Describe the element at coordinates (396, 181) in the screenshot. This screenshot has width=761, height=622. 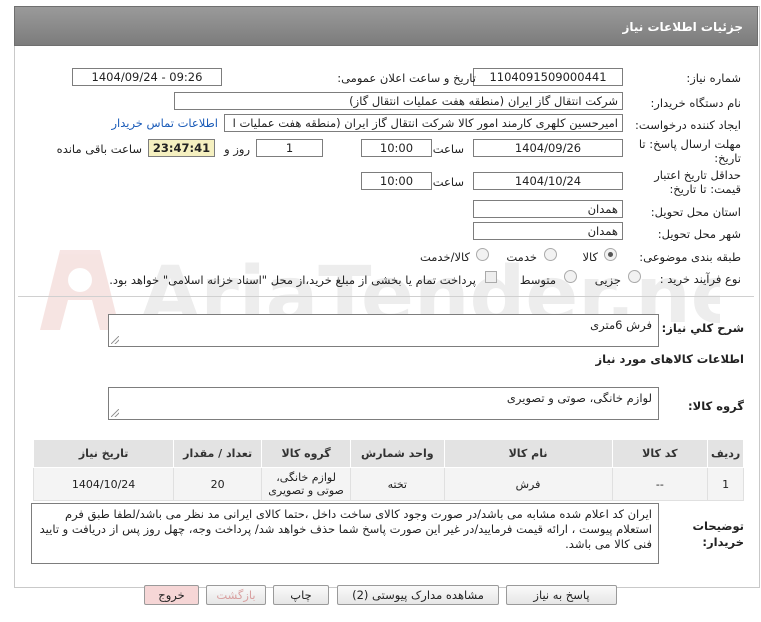
I see `validity-time-field: 10:00` at that location.